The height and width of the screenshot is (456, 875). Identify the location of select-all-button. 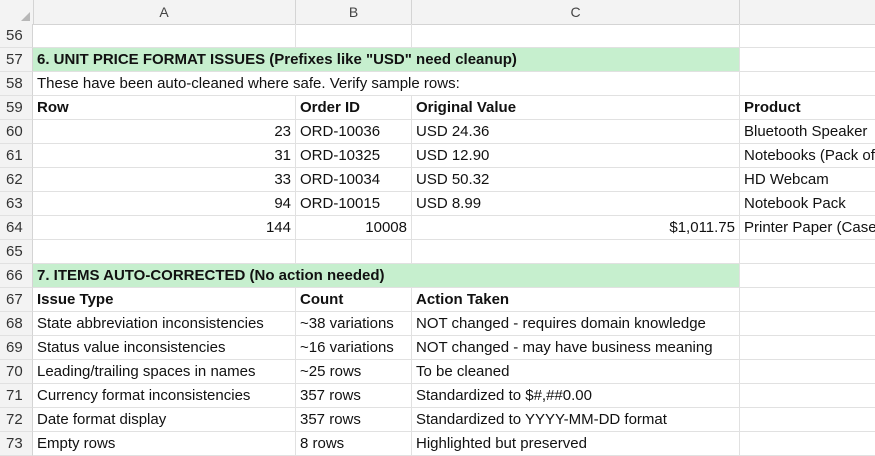
(17, 12).